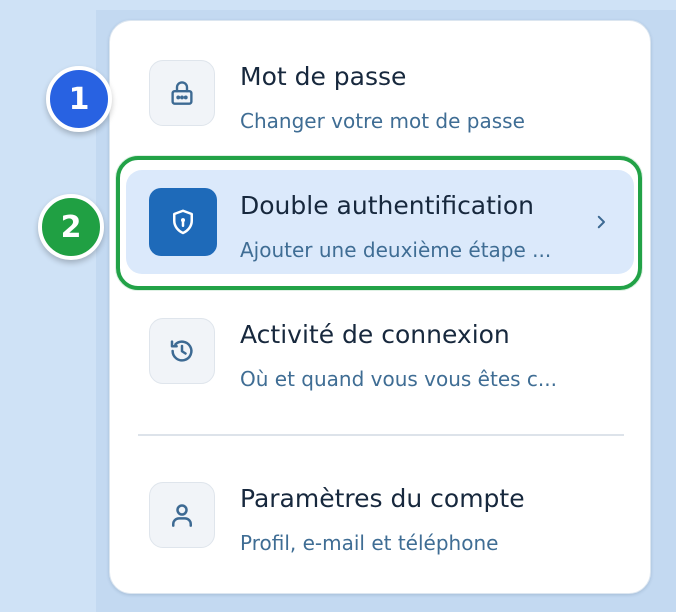 Image resolution: width=676 pixels, height=612 pixels. Describe the element at coordinates (182, 351) in the screenshot. I see `history-icon` at that location.